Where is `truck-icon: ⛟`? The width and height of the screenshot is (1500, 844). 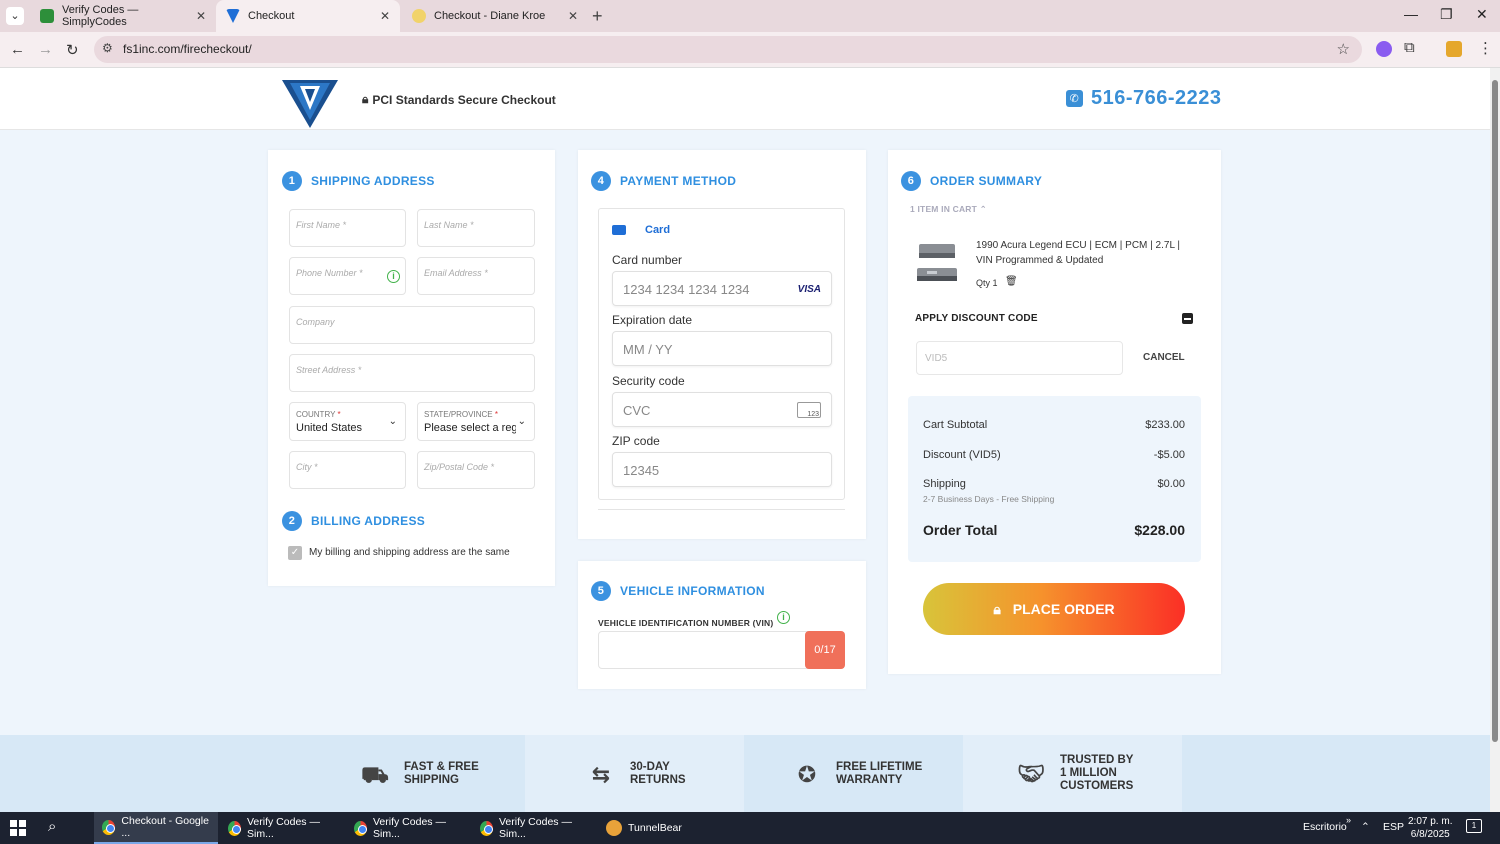 truck-icon: ⛟ is located at coordinates (375, 774).